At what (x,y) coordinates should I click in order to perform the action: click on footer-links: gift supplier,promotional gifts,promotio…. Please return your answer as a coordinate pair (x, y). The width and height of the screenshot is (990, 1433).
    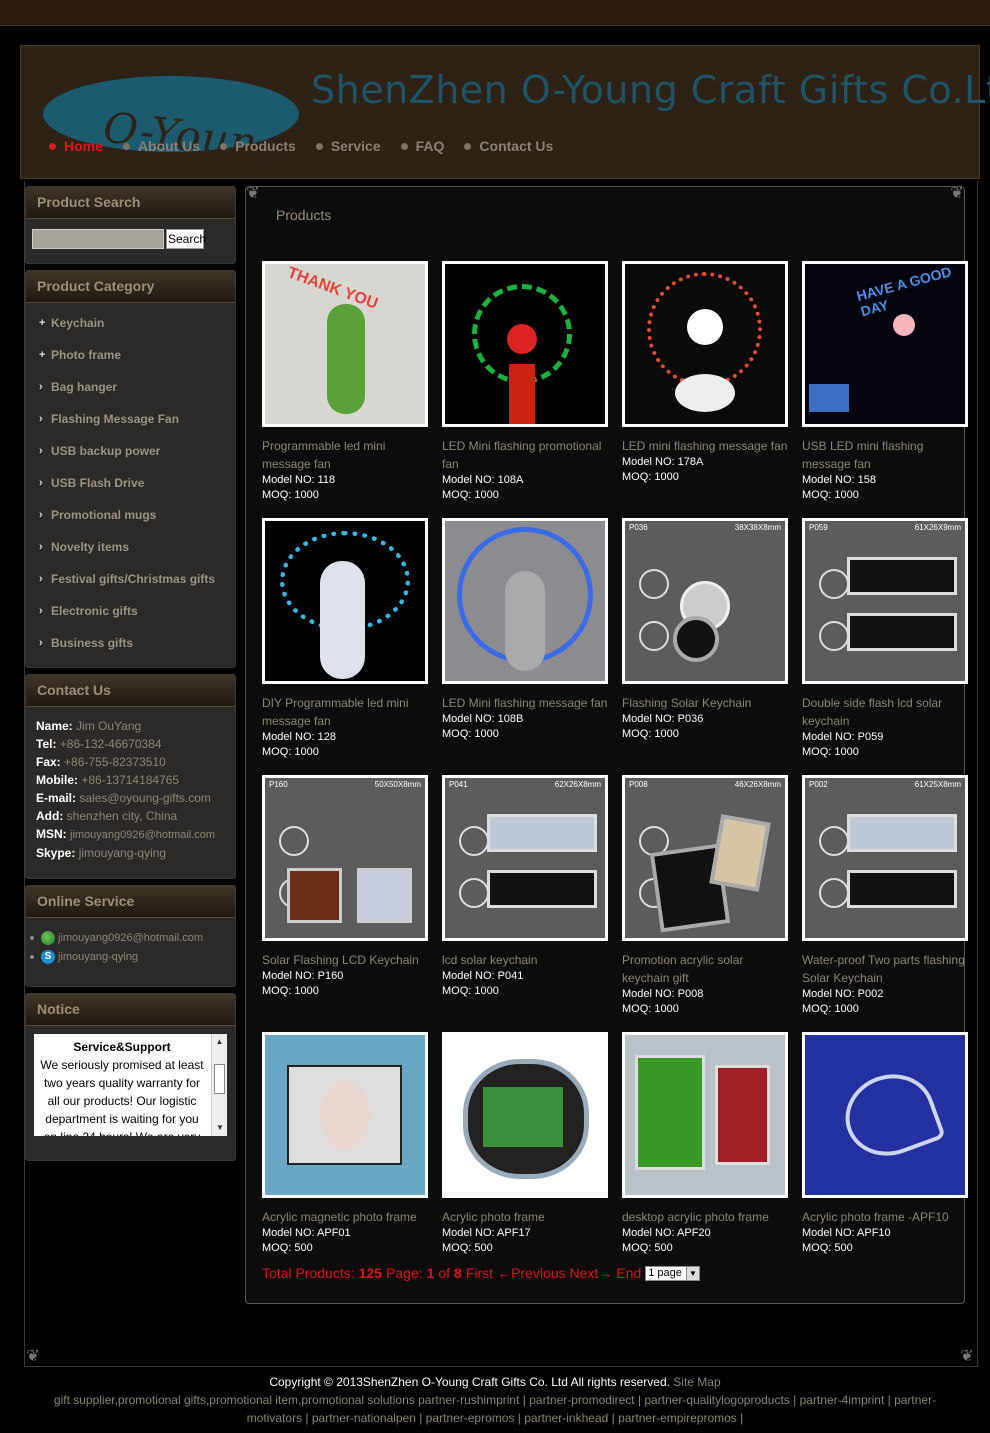
    Looking at the image, I should click on (495, 1409).